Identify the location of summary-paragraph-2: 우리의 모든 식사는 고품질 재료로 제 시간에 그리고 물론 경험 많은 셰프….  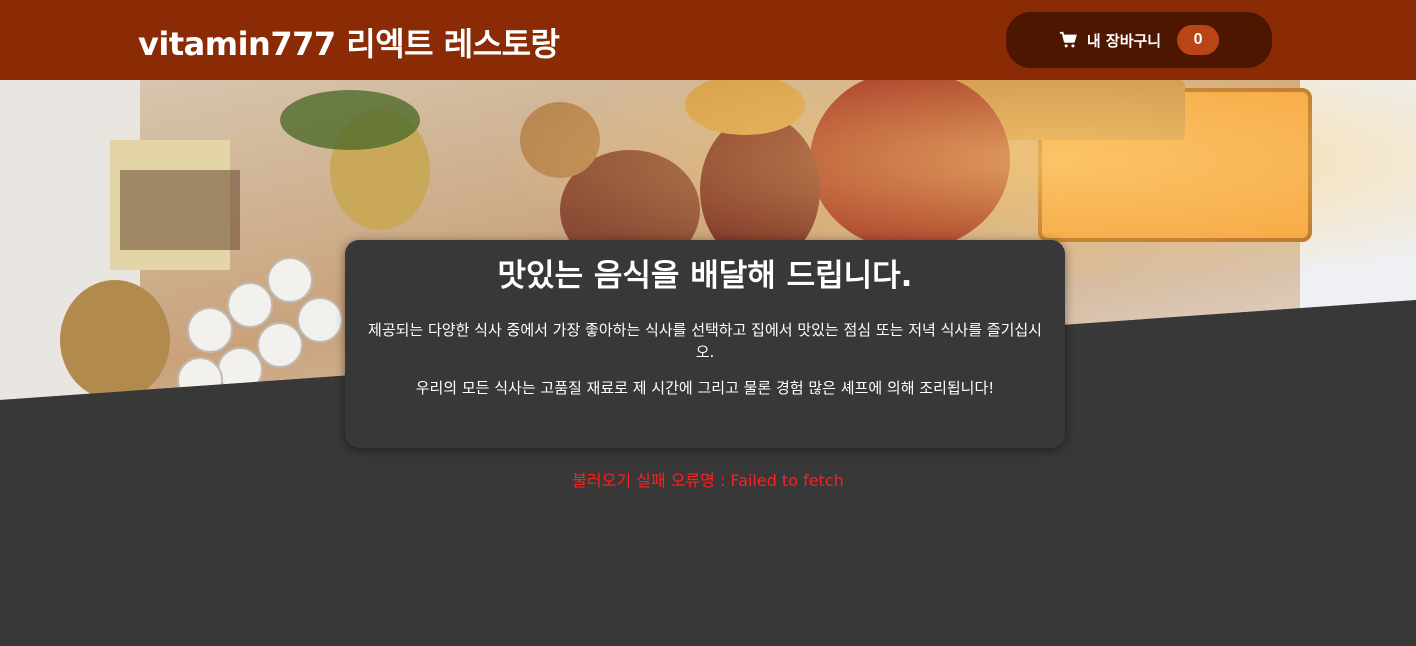
(705, 388).